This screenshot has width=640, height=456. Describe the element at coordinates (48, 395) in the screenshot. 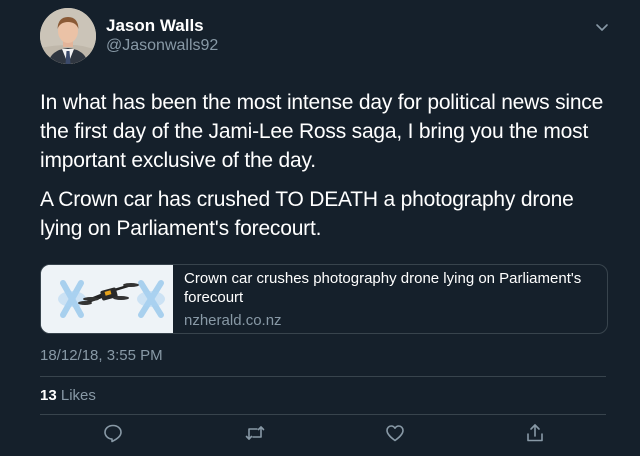

I see `likes-number: 13` at that location.